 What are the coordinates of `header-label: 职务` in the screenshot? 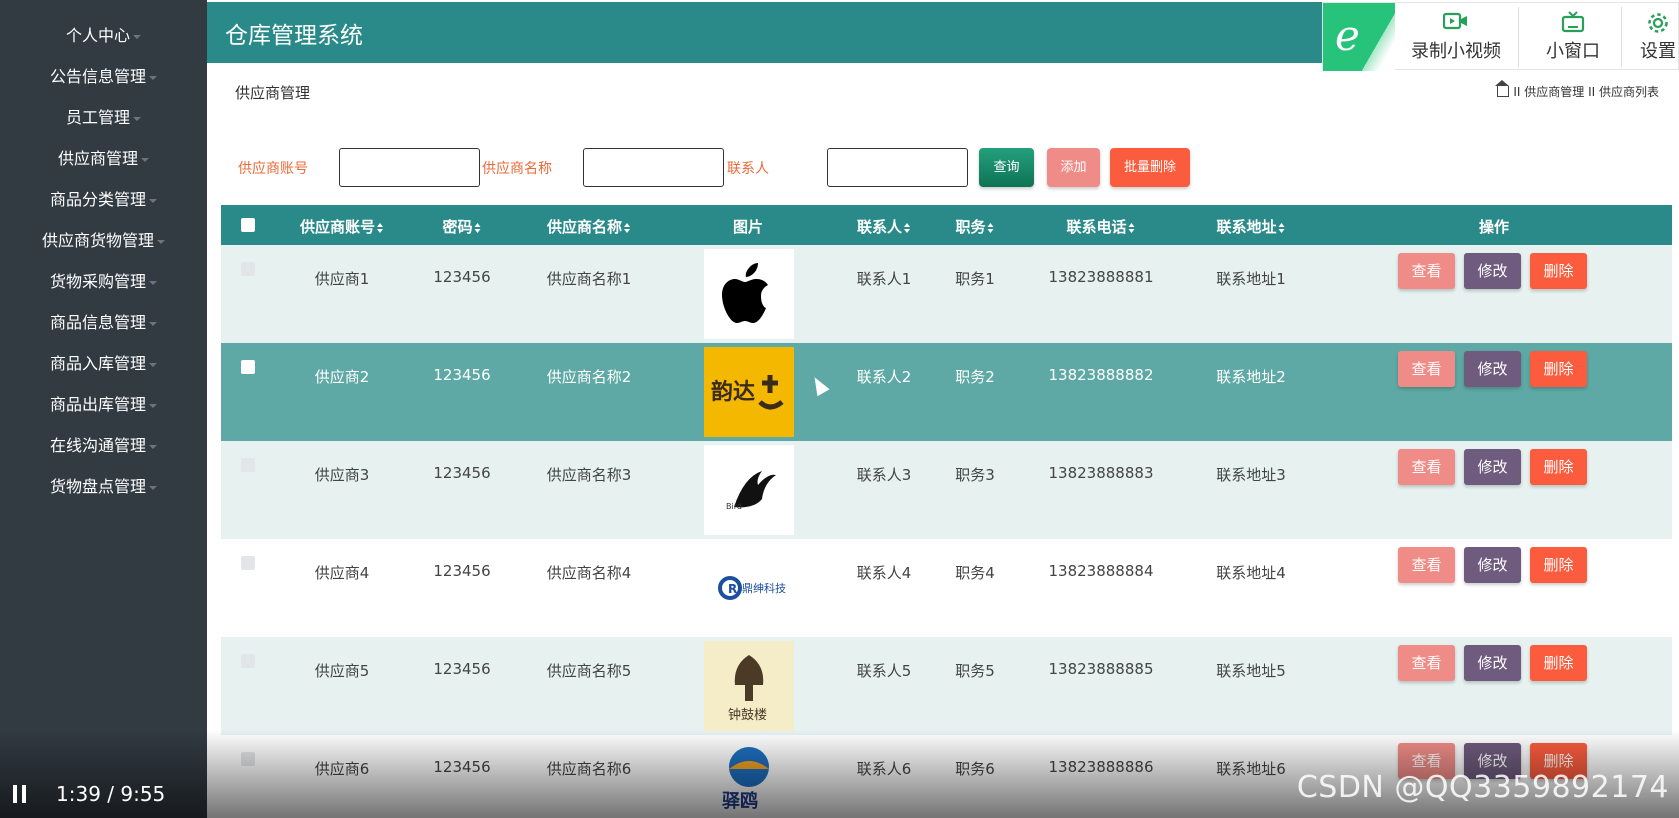 It's located at (970, 227).